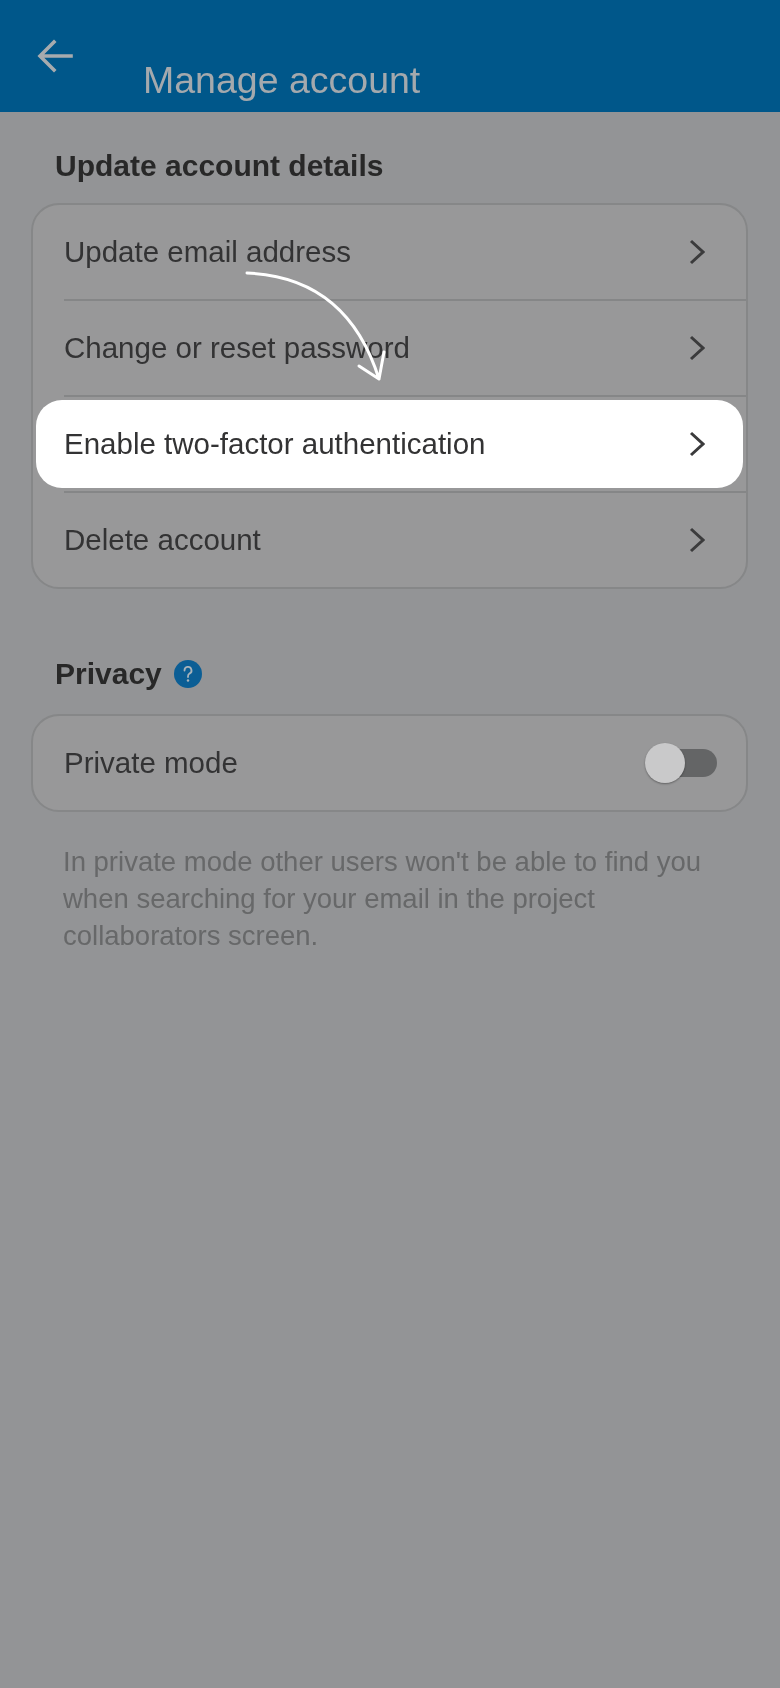 This screenshot has width=780, height=1688. I want to click on menu-item: Delete account, so click(389, 540).